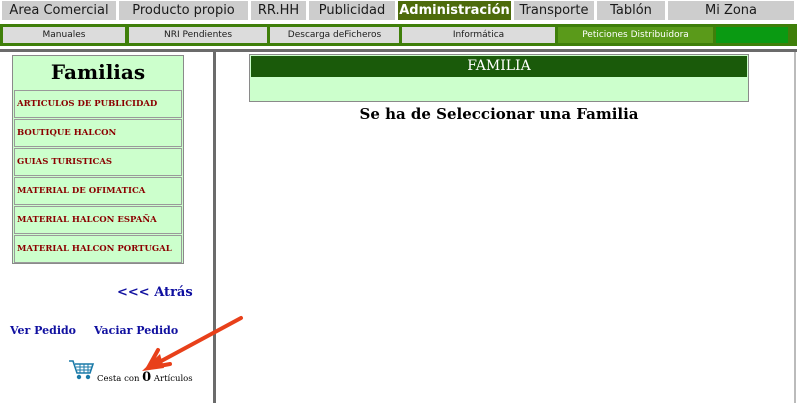 This screenshot has height=403, width=797. What do you see at coordinates (631, 10) in the screenshot?
I see `top-nav-tablon: Tablón` at bounding box center [631, 10].